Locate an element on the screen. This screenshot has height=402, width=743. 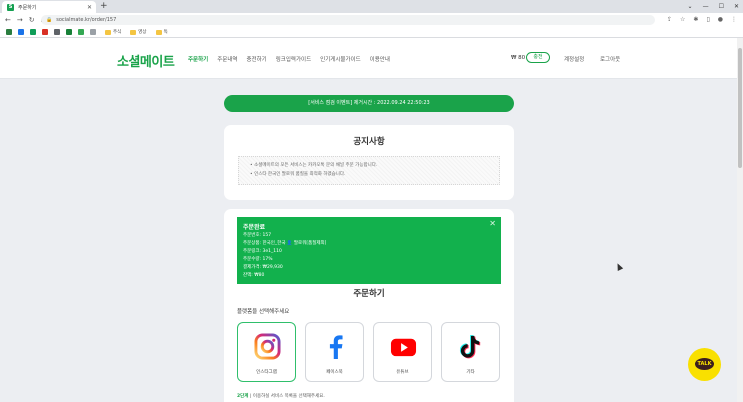
tiktok-icon is located at coordinates (470, 347).